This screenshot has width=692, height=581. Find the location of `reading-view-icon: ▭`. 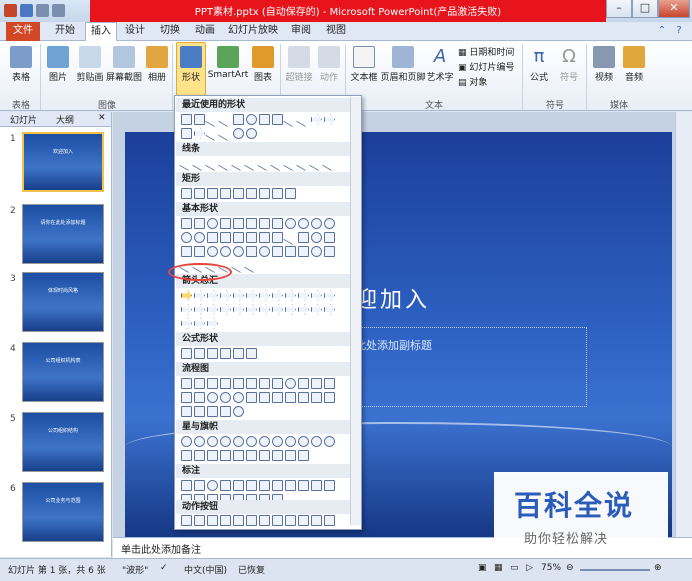

reading-view-icon: ▭ is located at coordinates (514, 568).